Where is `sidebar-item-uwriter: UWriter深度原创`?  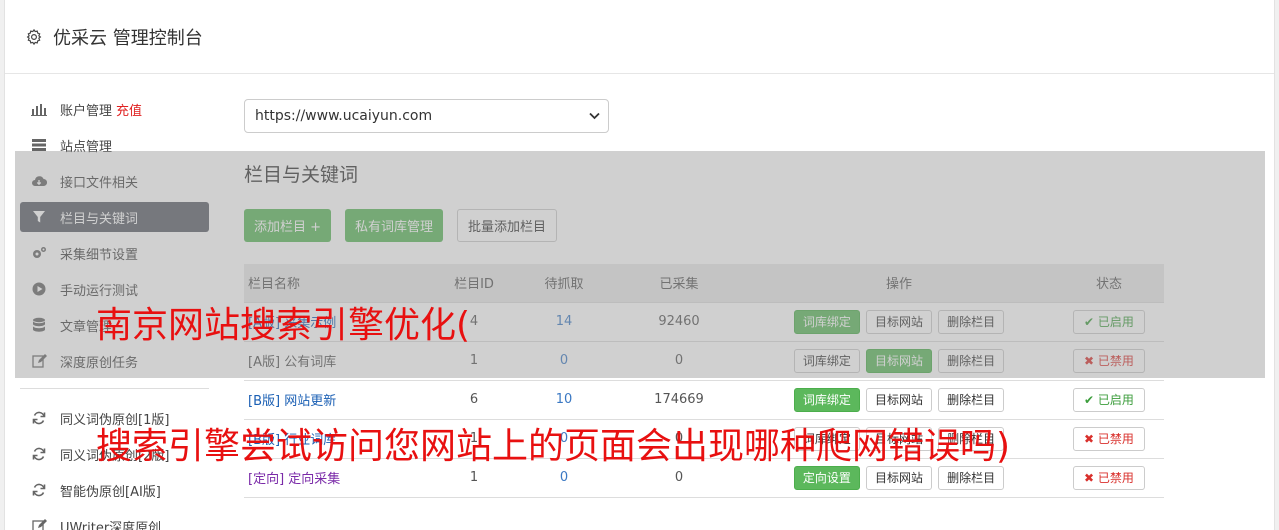
sidebar-item-uwriter: UWriter深度原创 is located at coordinates (114, 520).